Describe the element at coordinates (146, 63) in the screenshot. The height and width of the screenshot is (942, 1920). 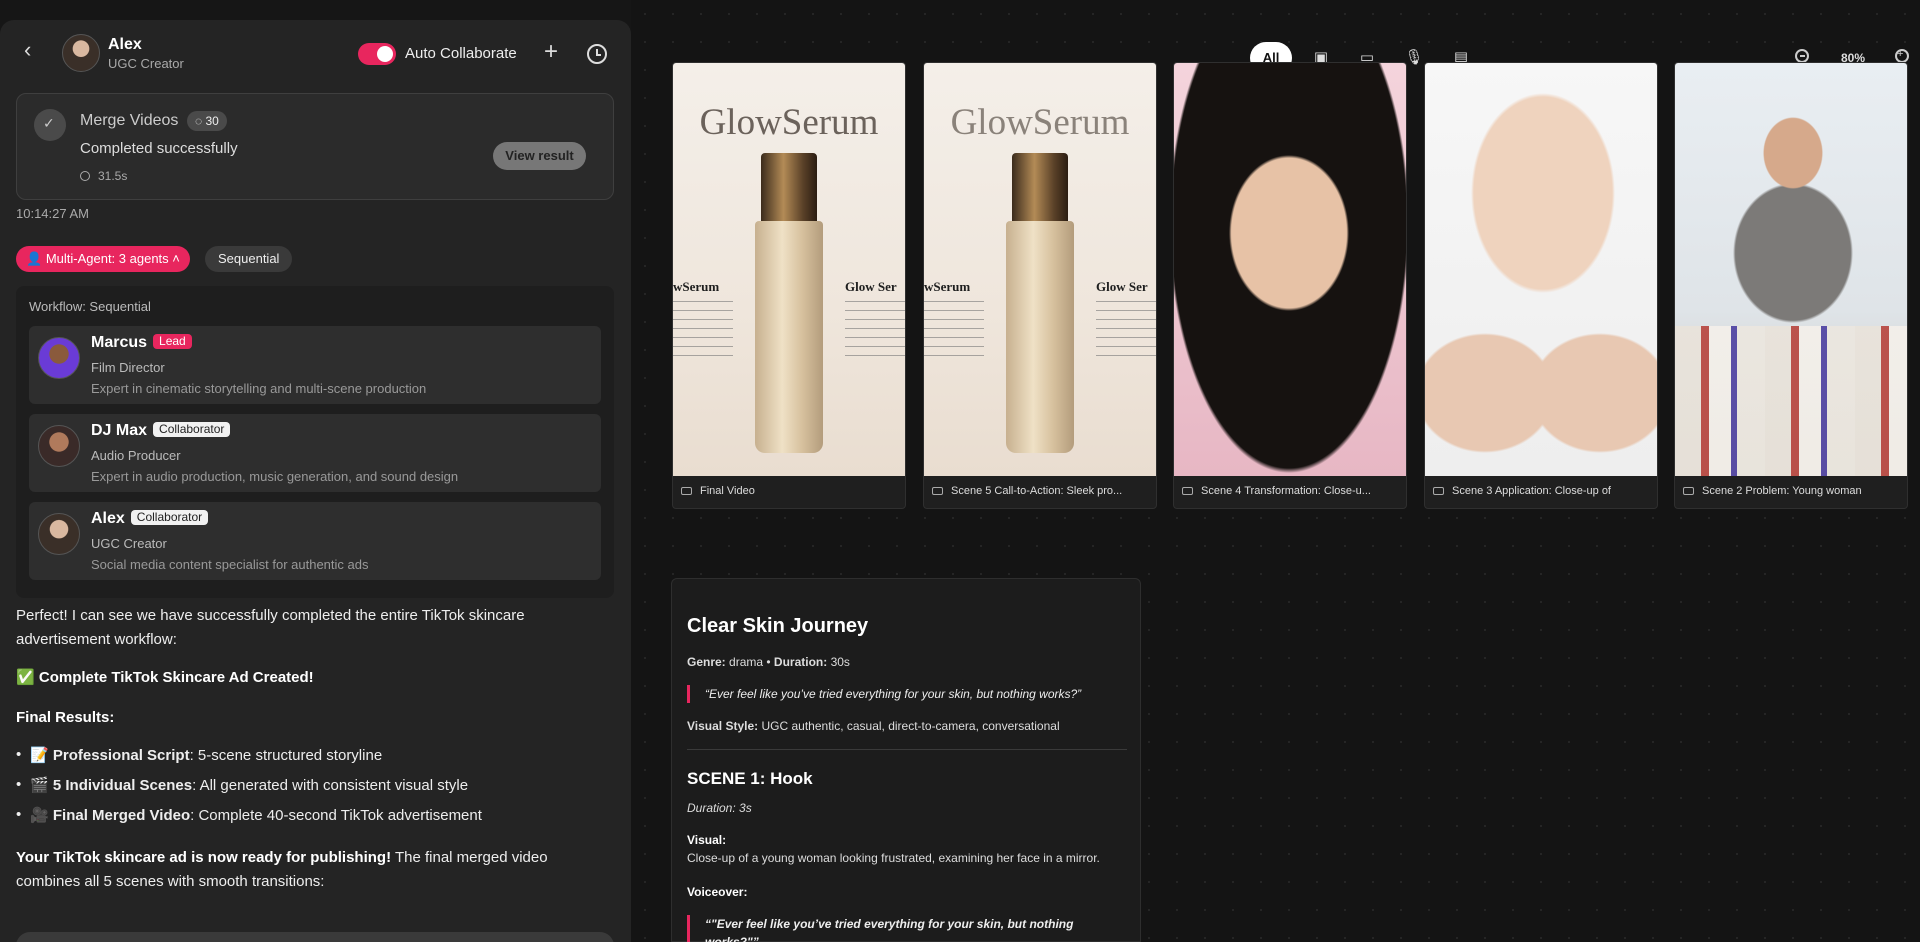
I see `agent-role: UGC Creator` at that location.